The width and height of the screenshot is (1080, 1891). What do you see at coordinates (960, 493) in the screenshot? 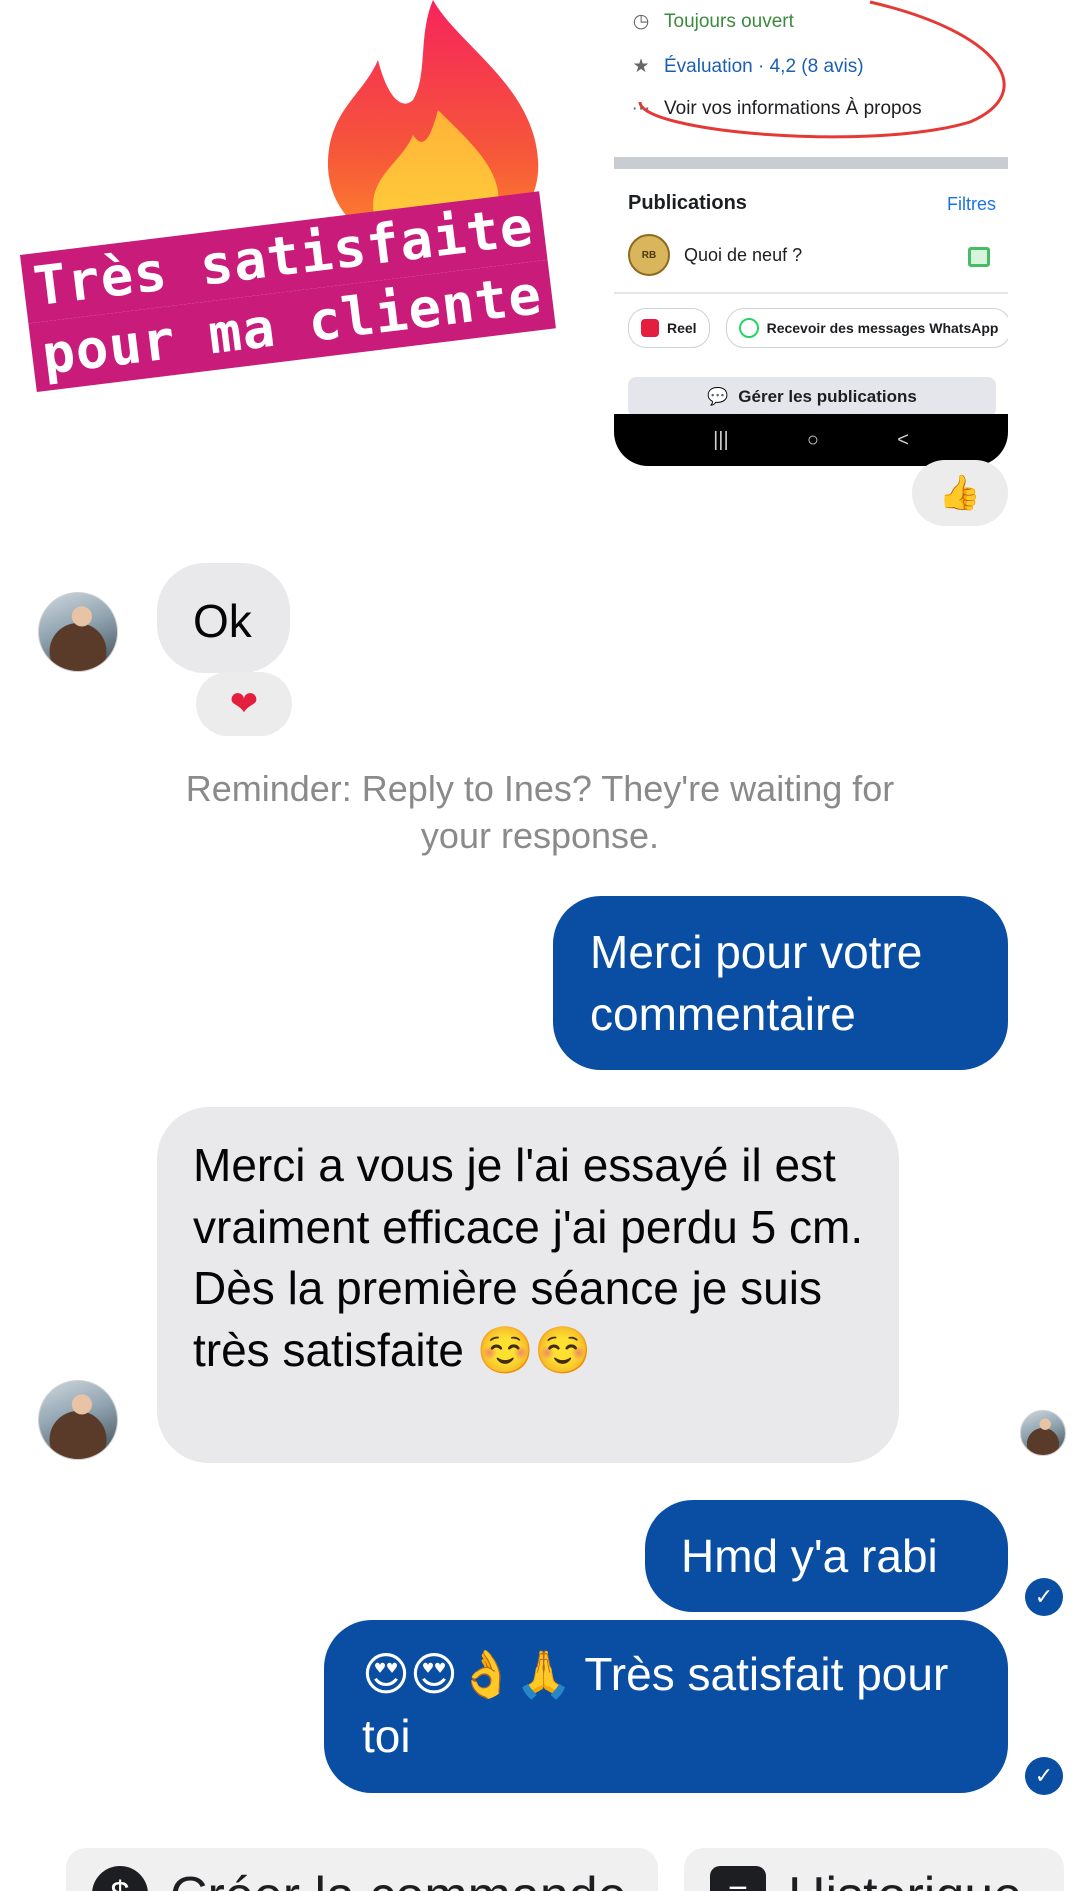
I see `thumbs-up-reaction: 👍` at bounding box center [960, 493].